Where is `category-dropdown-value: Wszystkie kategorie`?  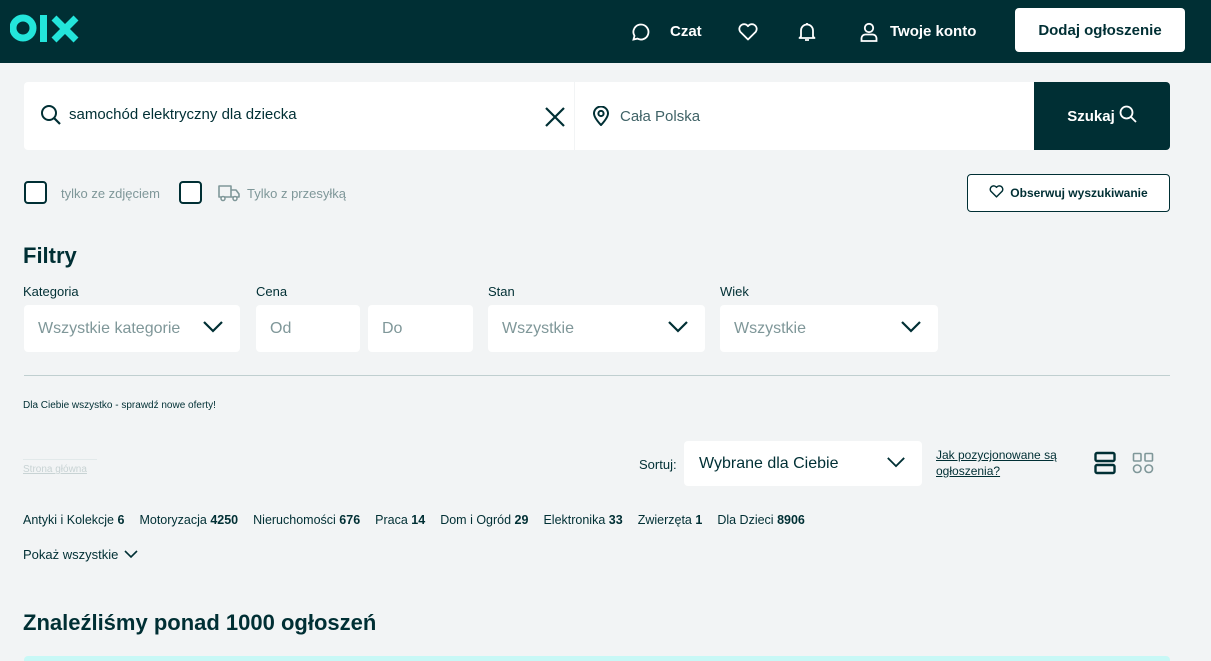 category-dropdown-value: Wszystkie kategorie is located at coordinates (109, 328).